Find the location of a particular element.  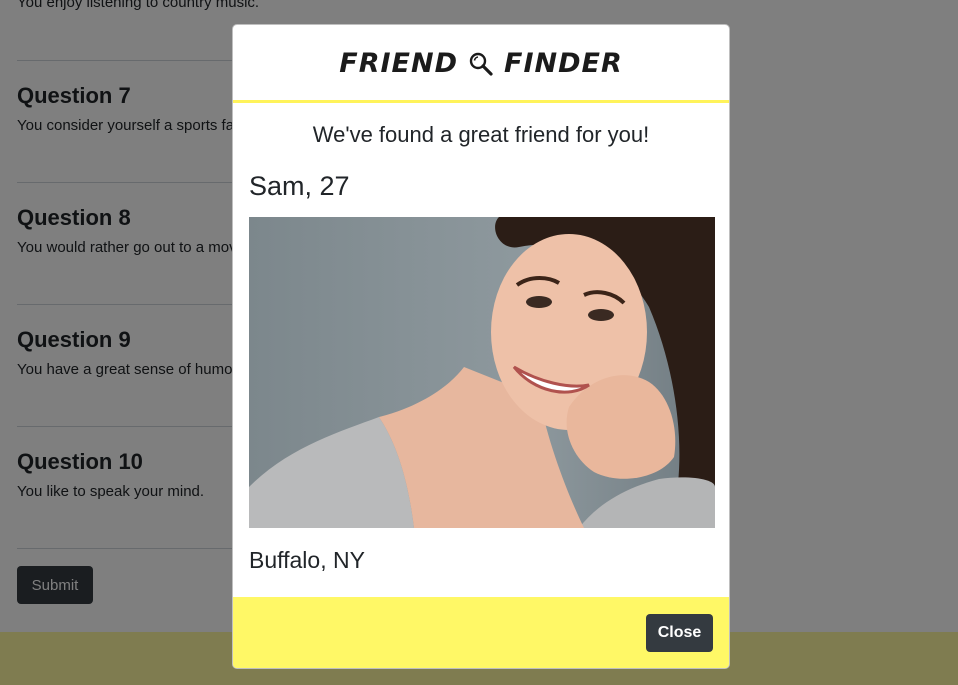

brand-logo: FRIEND FINDER is located at coordinates (480, 63).